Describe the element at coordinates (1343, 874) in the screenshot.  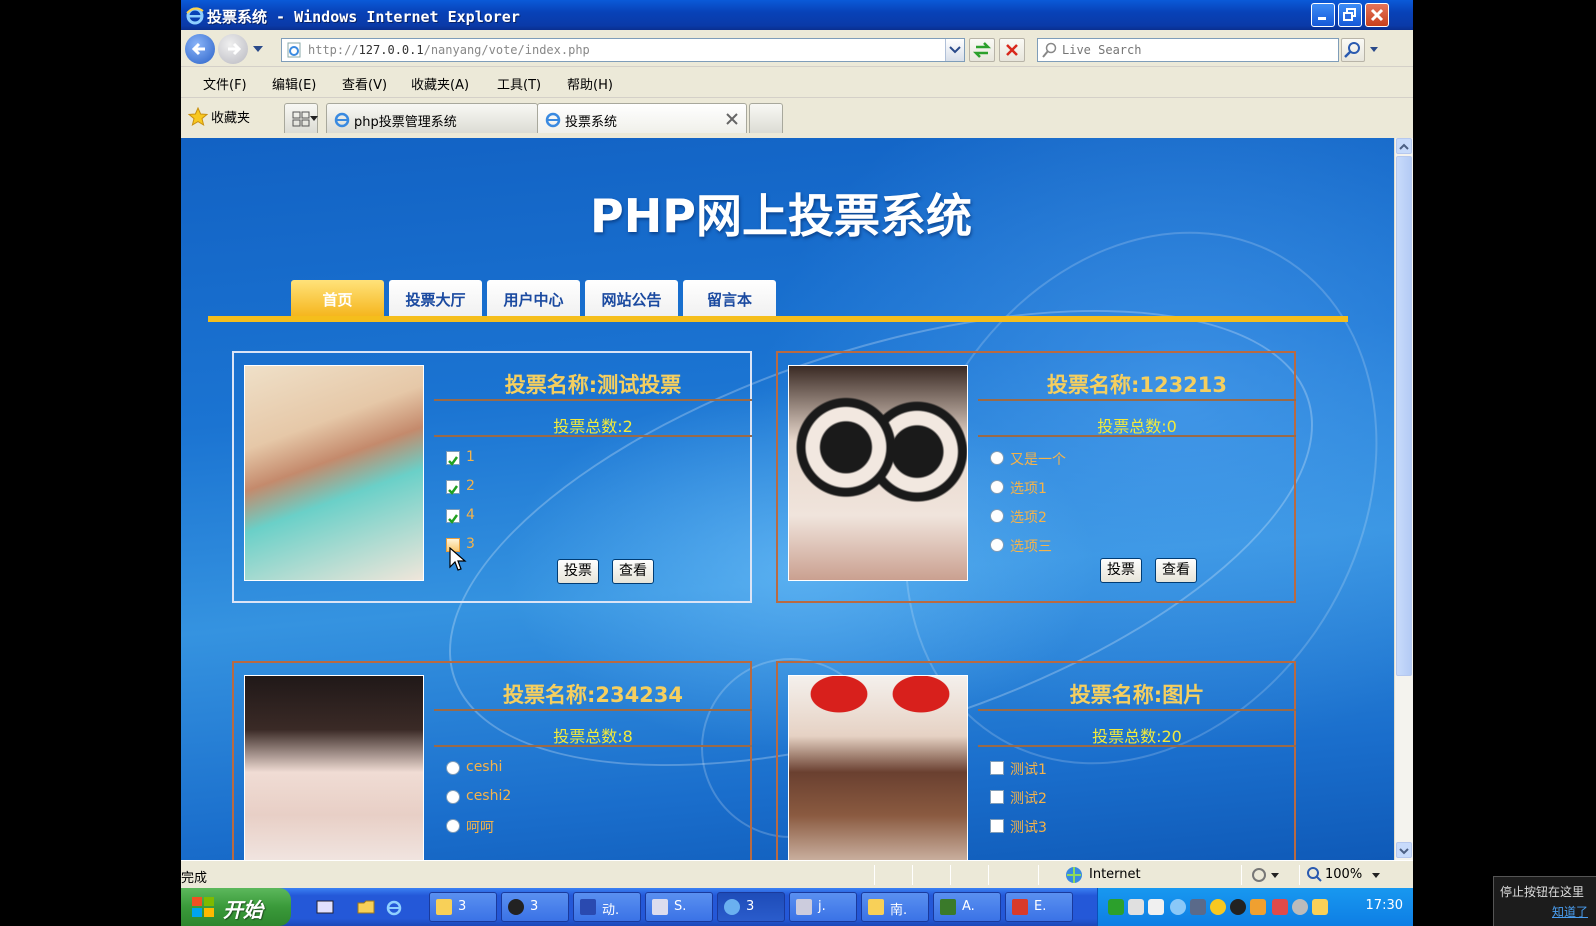
I see `zoom-level: 100%` at that location.